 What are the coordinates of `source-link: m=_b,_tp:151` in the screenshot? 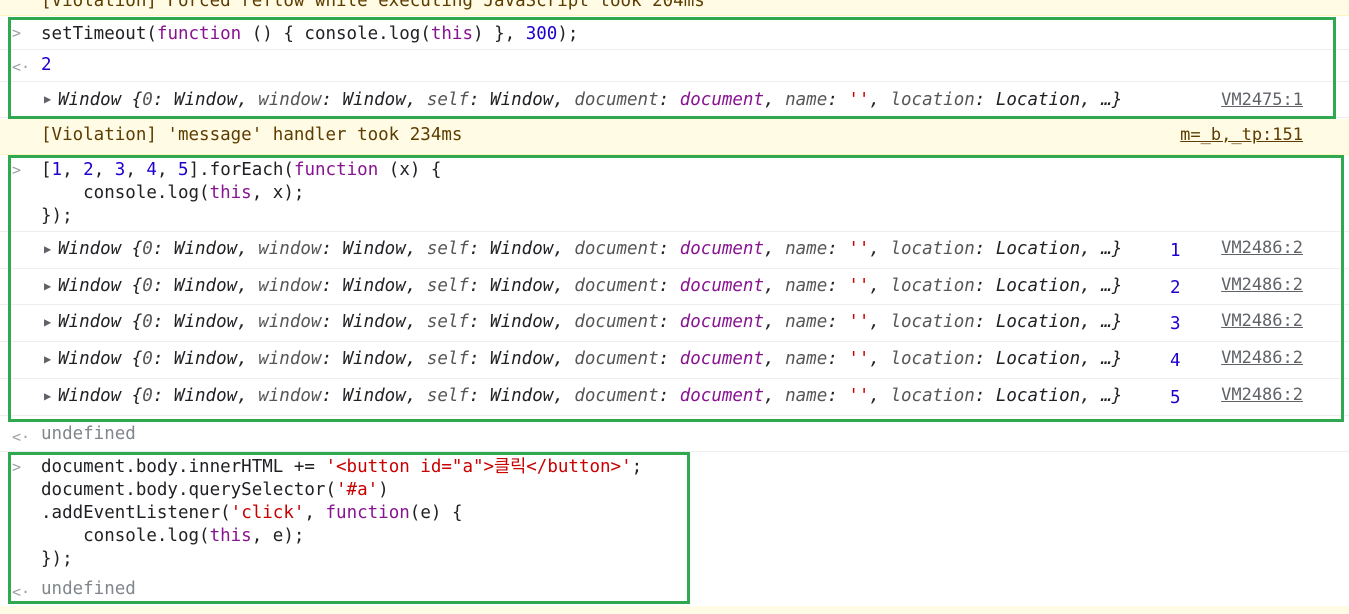 It's located at (1241, 135).